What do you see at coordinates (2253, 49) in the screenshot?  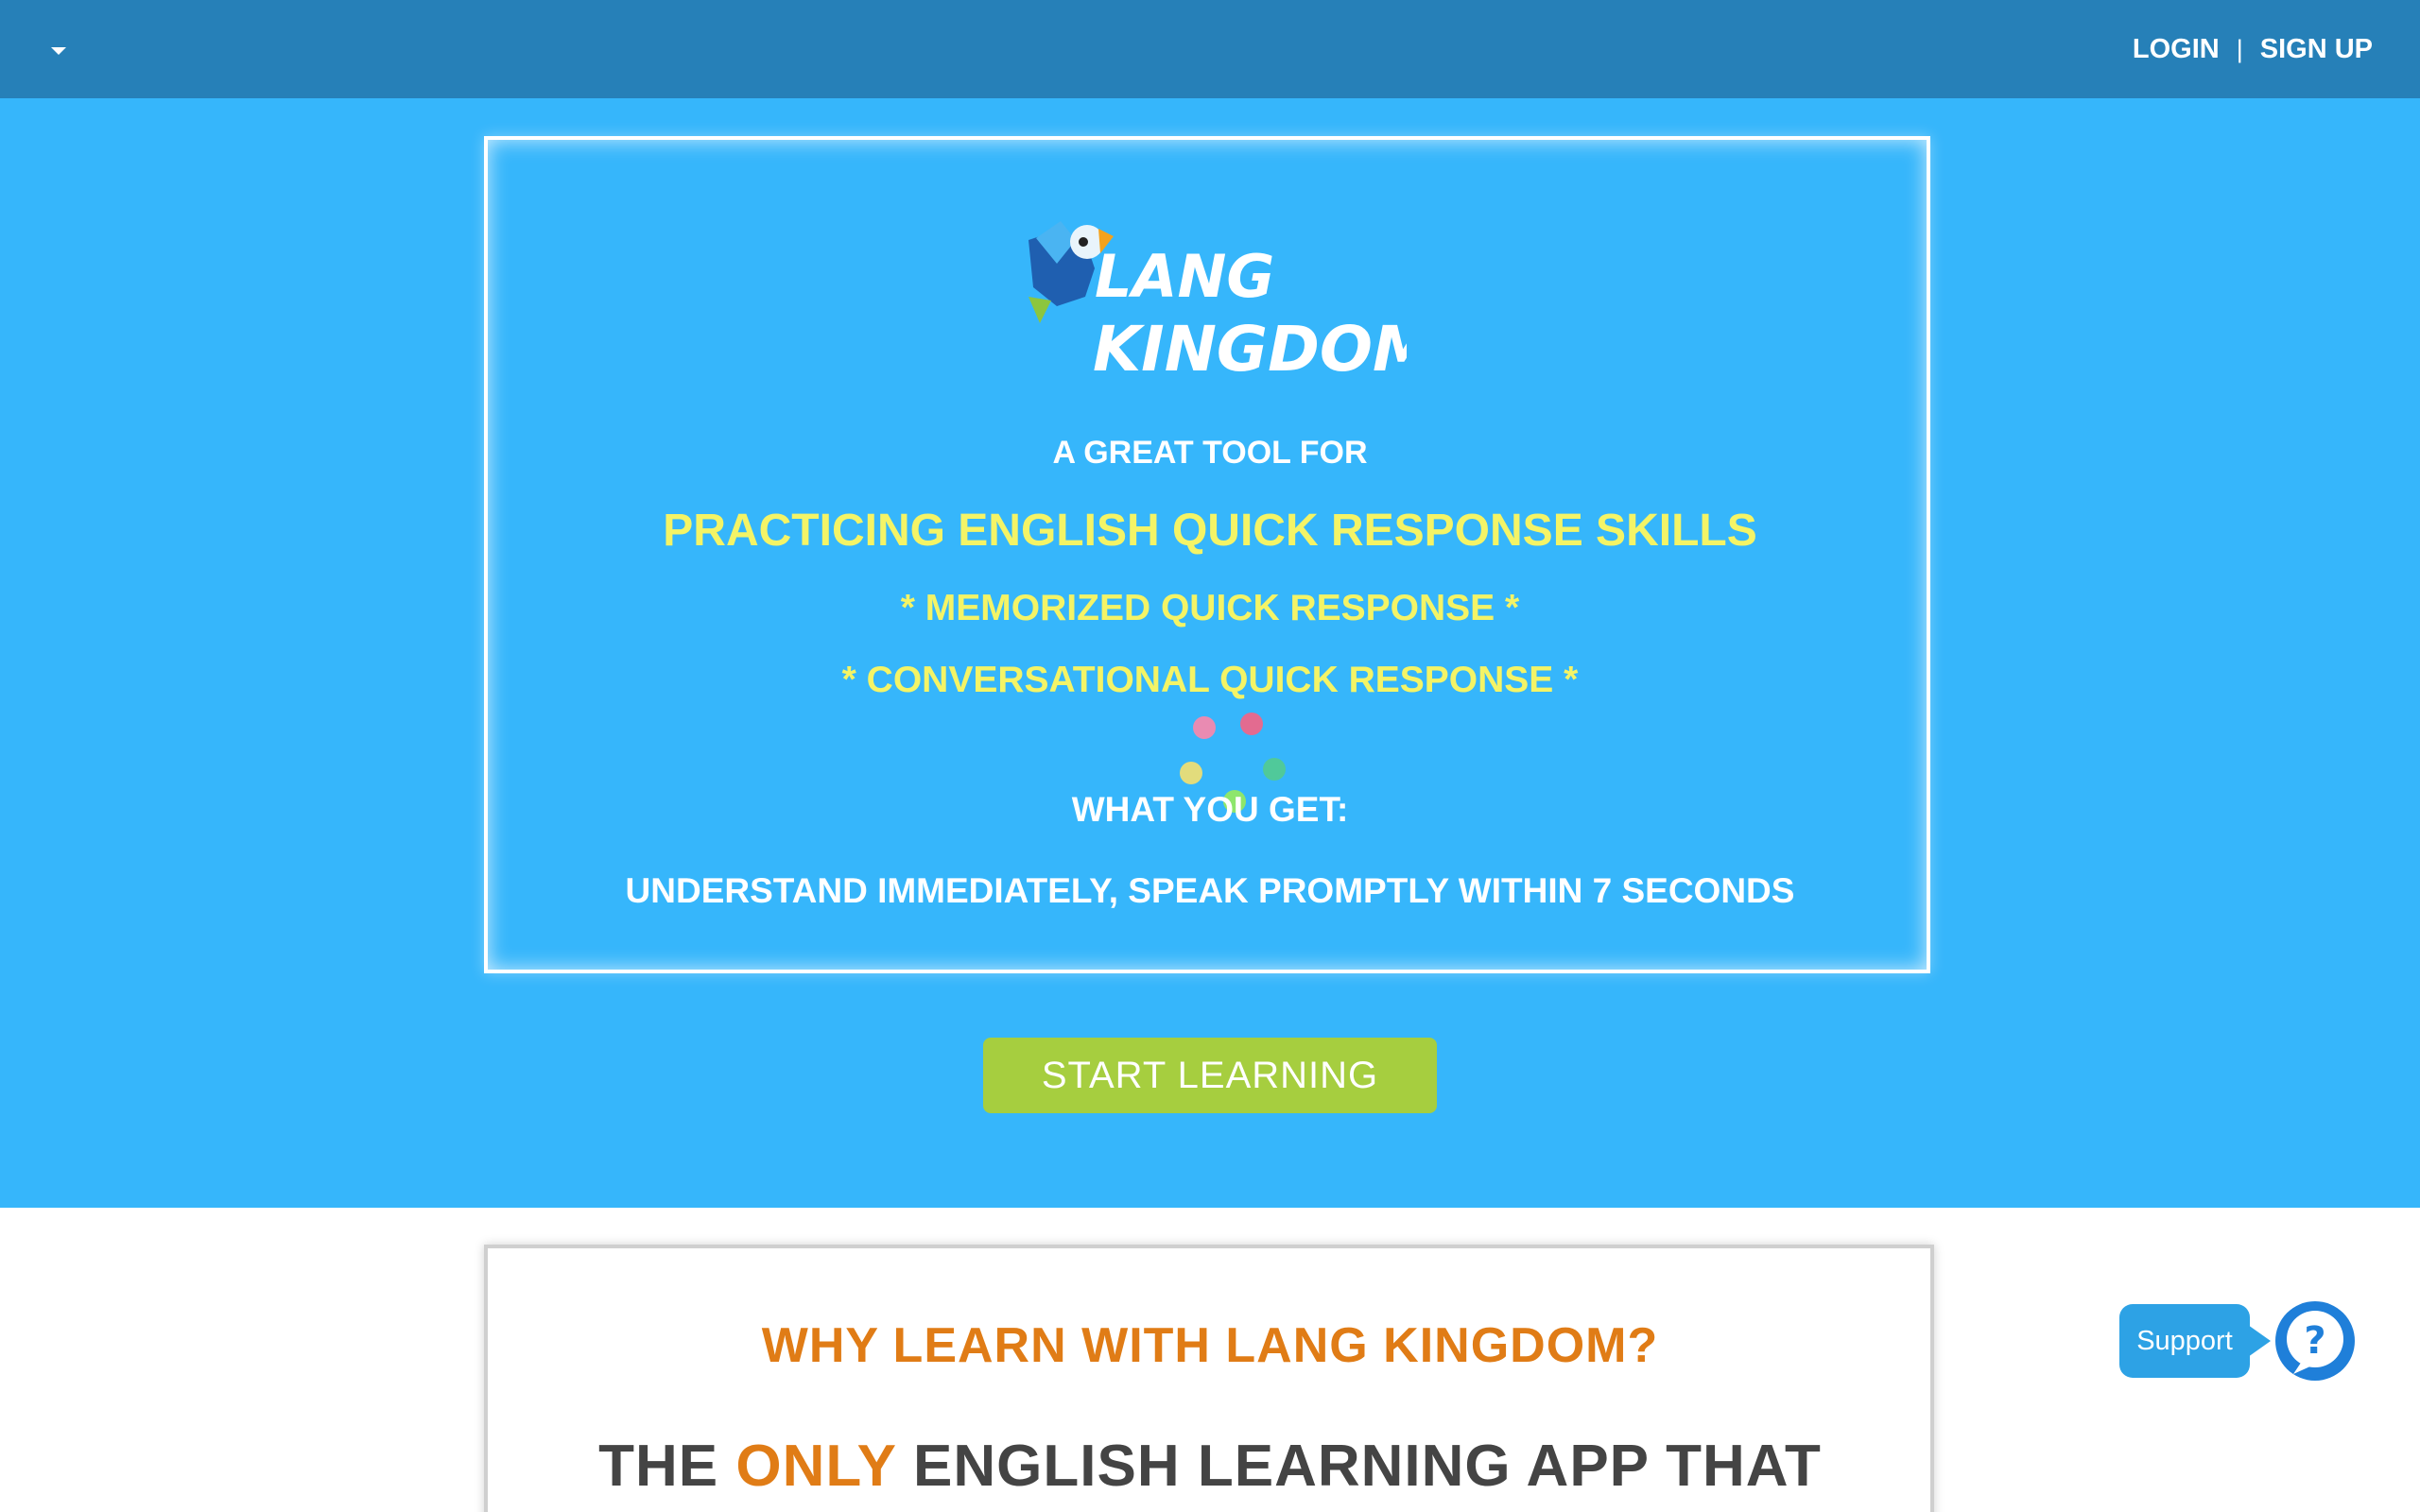 I see `auth-links: LOGIN | SIGN UP` at bounding box center [2253, 49].